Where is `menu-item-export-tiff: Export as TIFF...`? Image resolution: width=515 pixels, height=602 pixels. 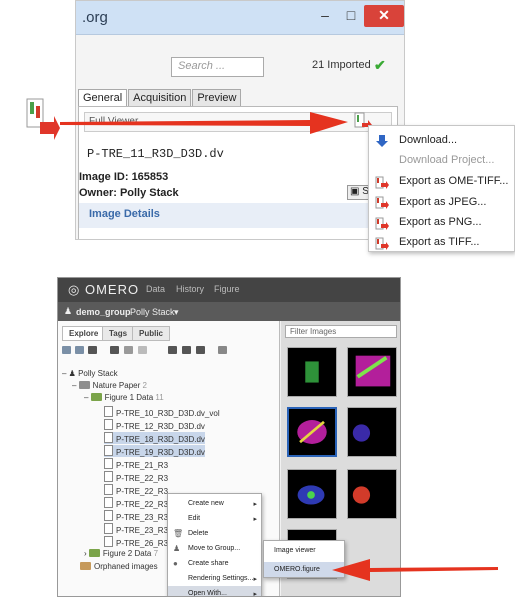 menu-item-export-tiff: Export as TIFF... is located at coordinates (439, 242).